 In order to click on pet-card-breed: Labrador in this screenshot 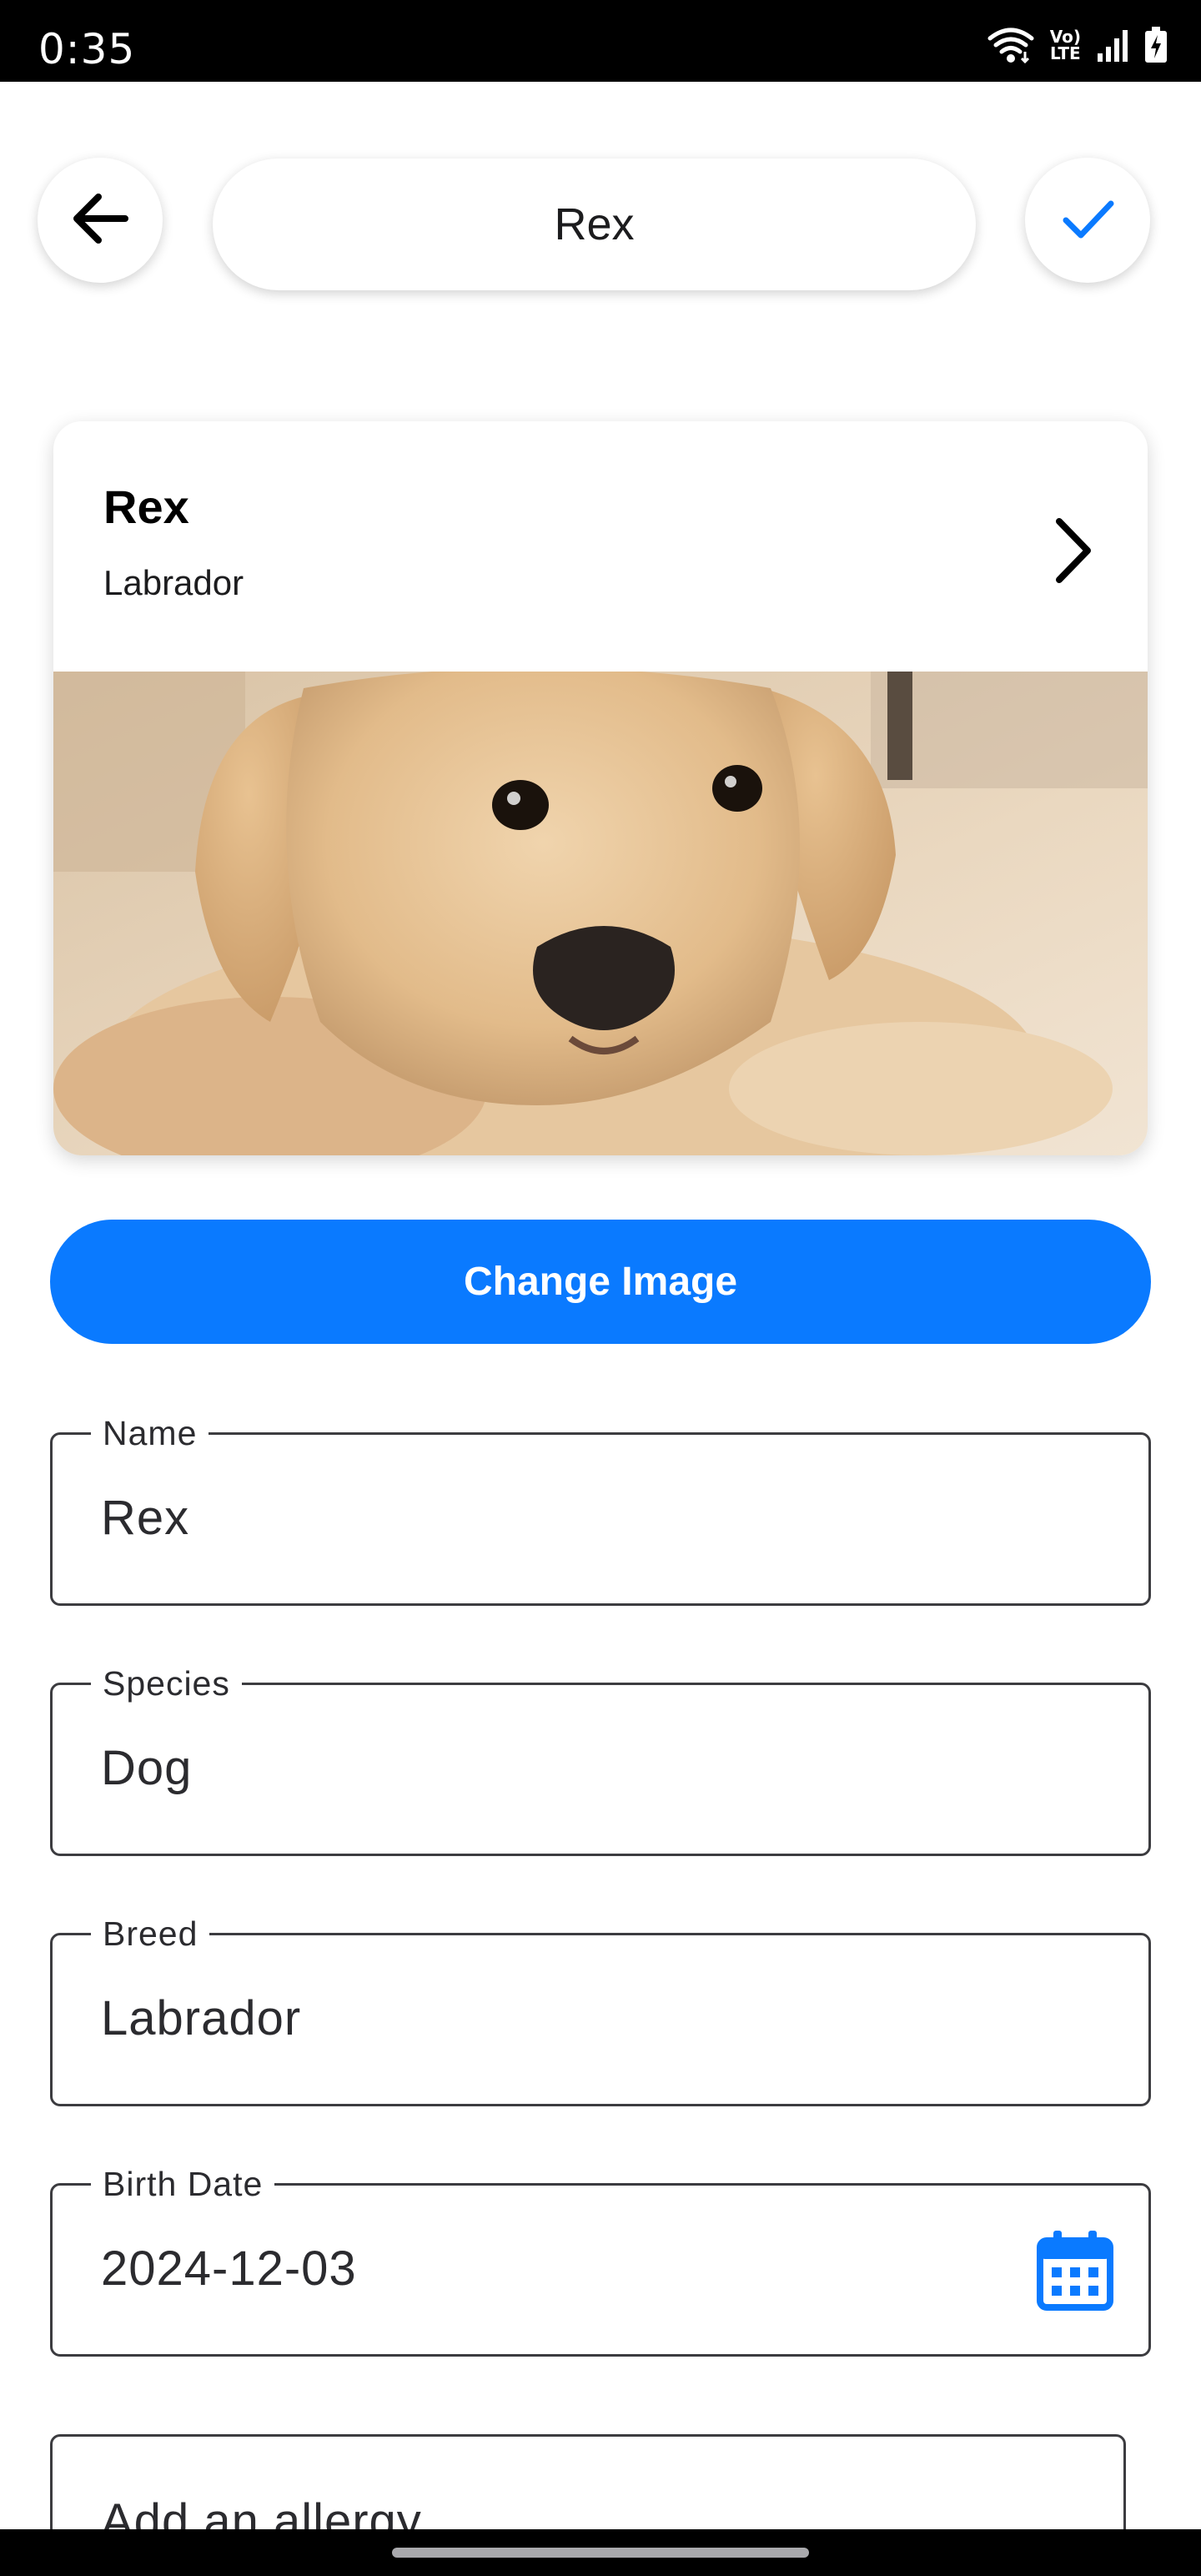, I will do `click(174, 582)`.